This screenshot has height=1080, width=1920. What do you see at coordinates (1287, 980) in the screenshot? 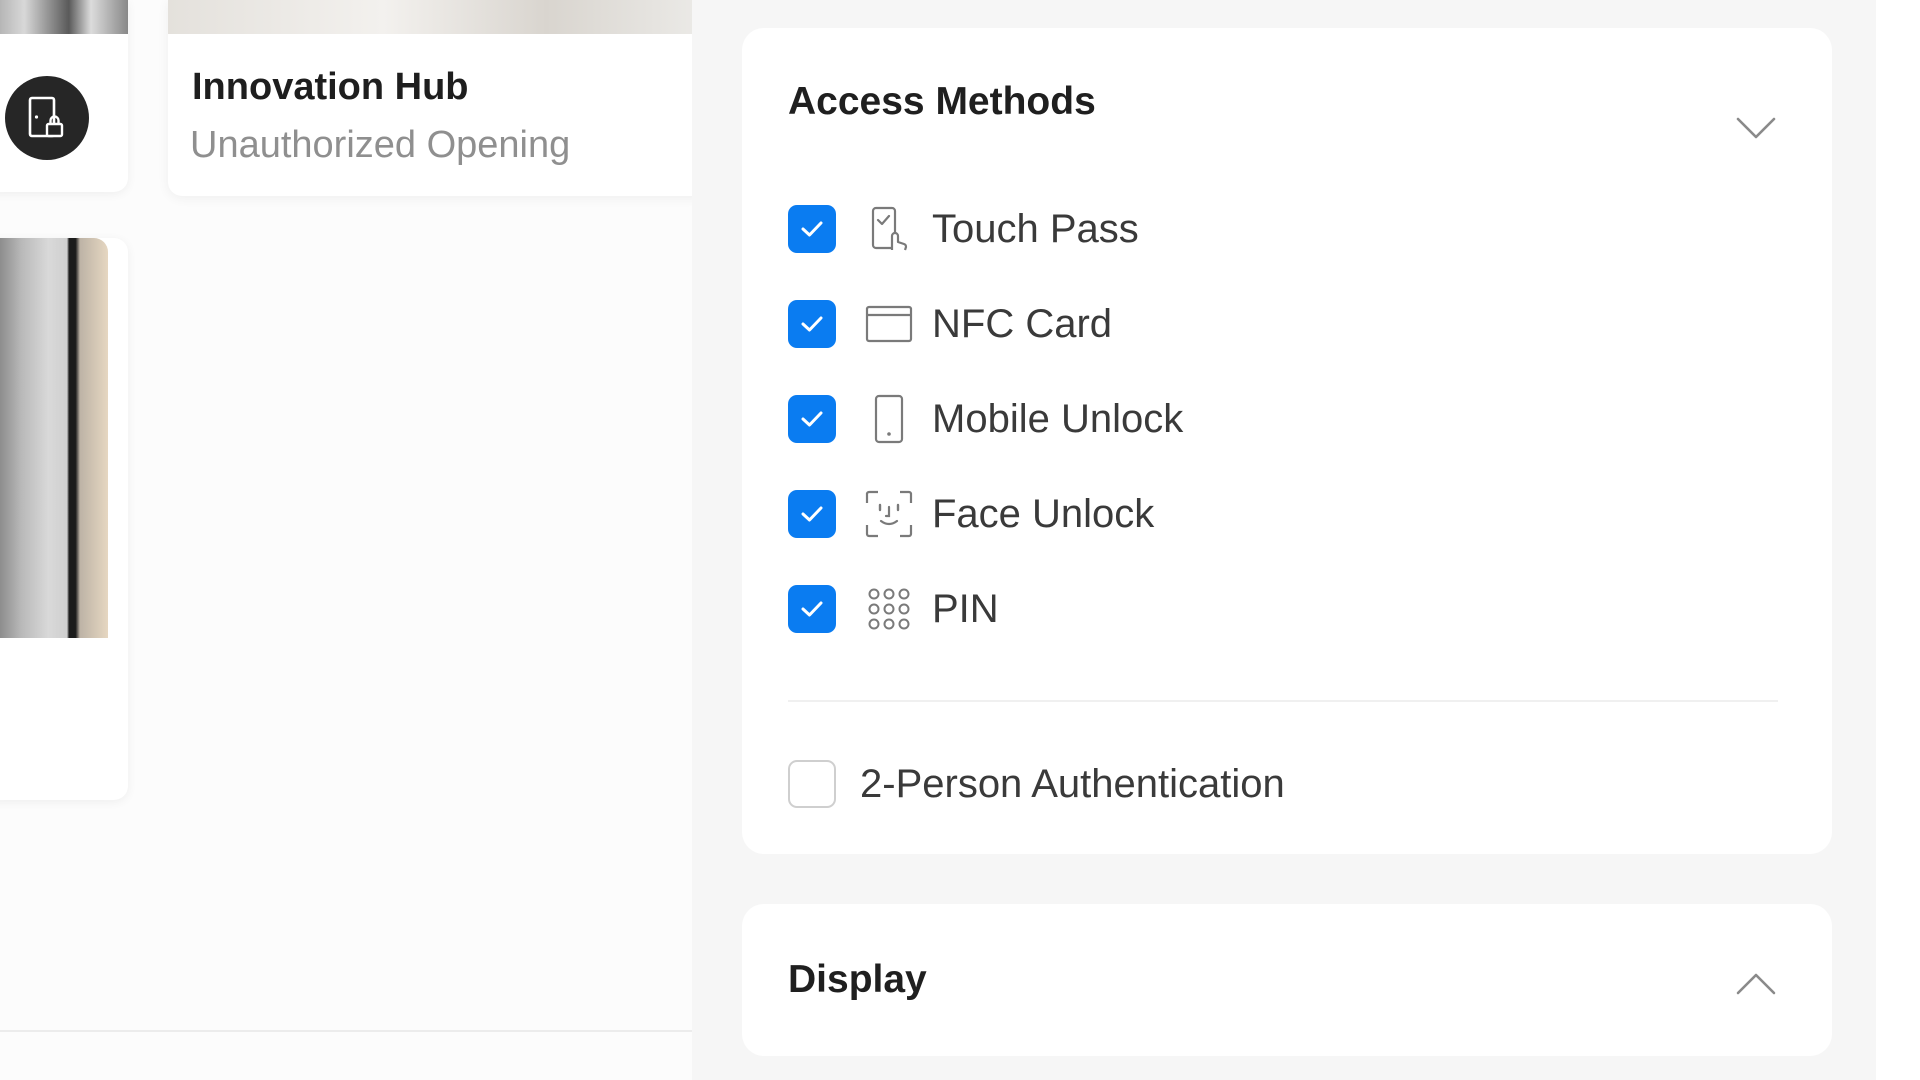
I see `display-section: Display` at bounding box center [1287, 980].